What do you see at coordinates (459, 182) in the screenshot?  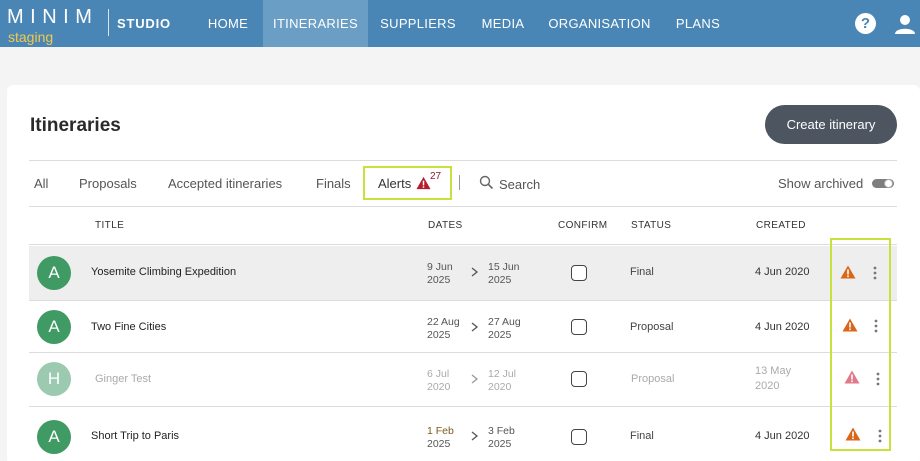 I see `tab-divider` at bounding box center [459, 182].